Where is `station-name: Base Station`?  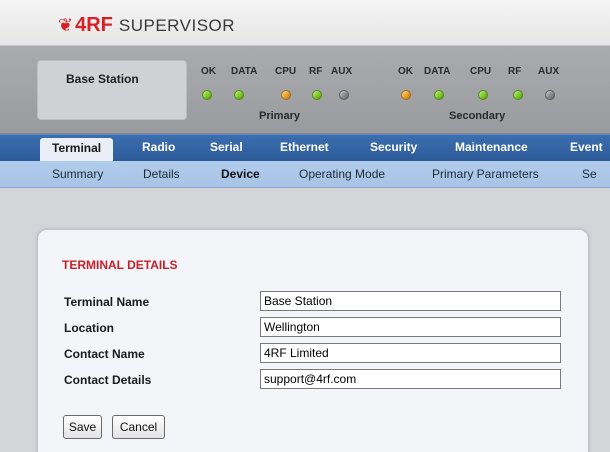
station-name: Base Station is located at coordinates (102, 79).